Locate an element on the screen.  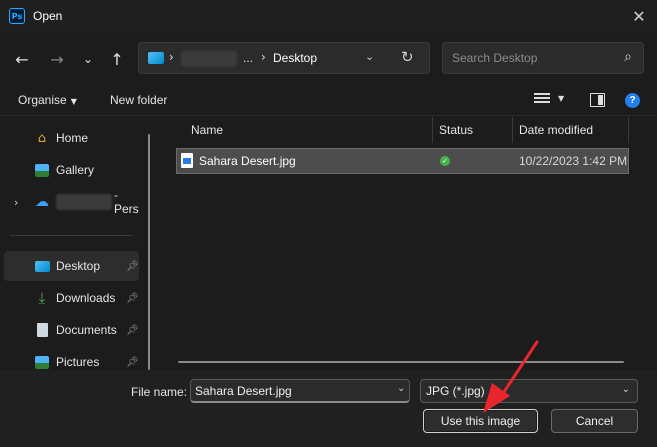
sidebar-item-downloads: ⤓ Downloads 📌︎ is located at coordinates (71, 298).